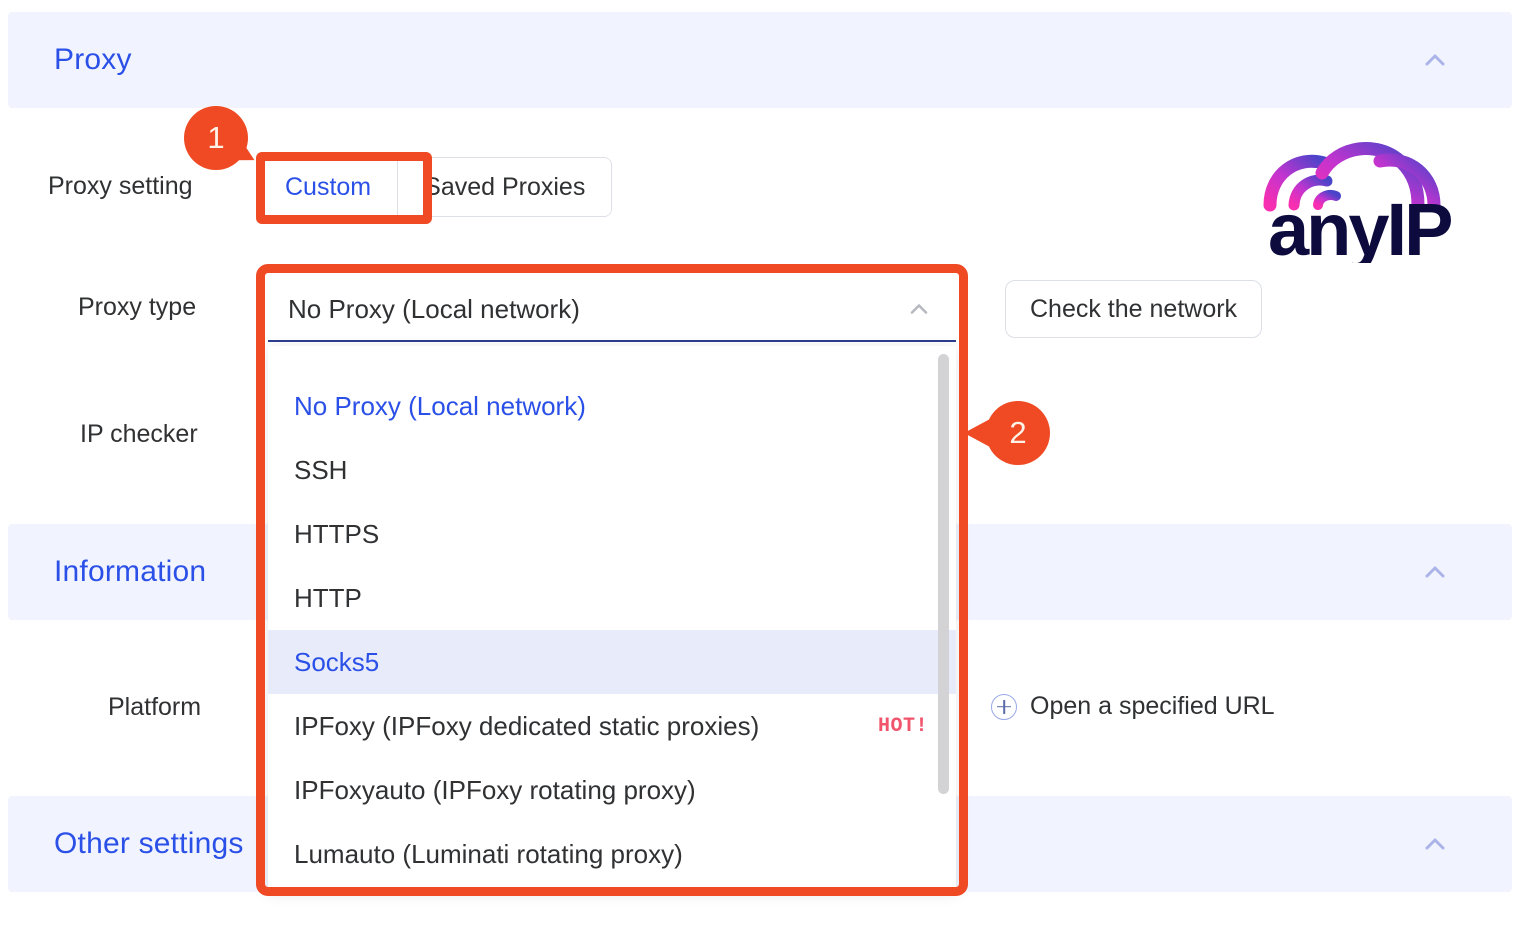 This screenshot has height=937, width=1537. What do you see at coordinates (139, 434) in the screenshot?
I see `label-ip-checker: IP checker` at bounding box center [139, 434].